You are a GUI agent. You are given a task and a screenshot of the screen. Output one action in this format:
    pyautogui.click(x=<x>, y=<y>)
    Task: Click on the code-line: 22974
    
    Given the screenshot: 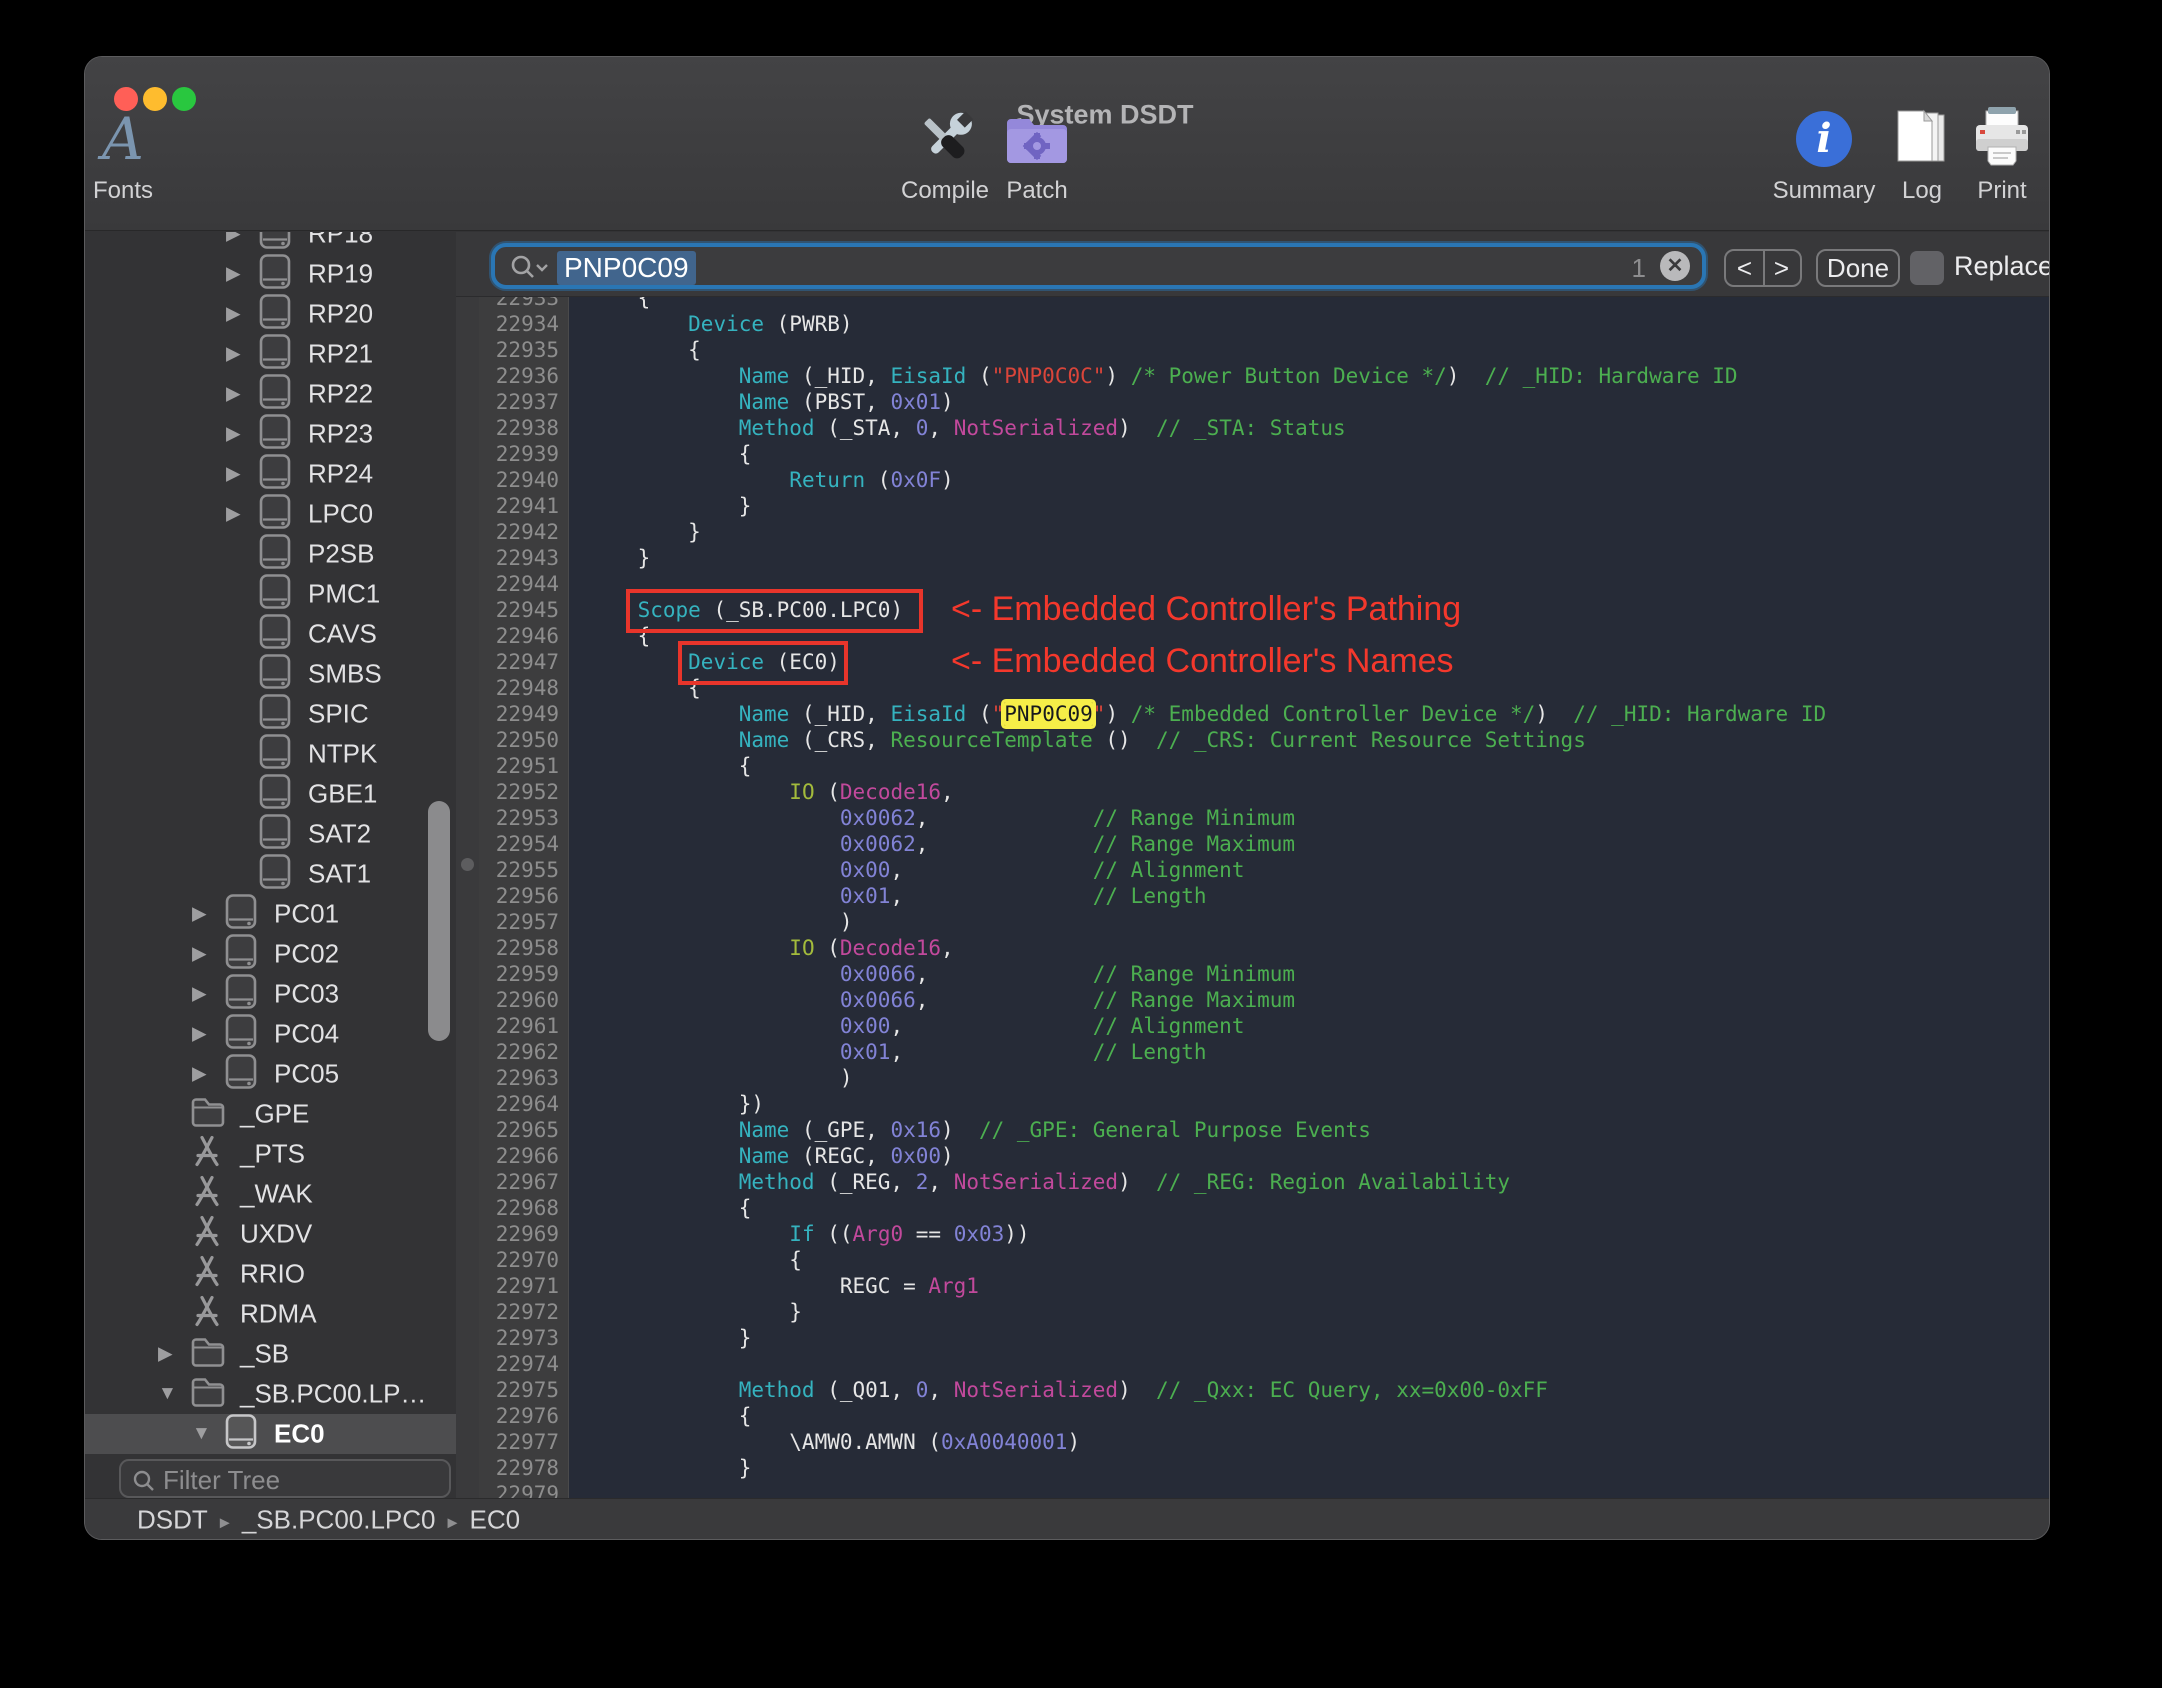 What is the action you would take?
    pyautogui.click(x=1264, y=1364)
    